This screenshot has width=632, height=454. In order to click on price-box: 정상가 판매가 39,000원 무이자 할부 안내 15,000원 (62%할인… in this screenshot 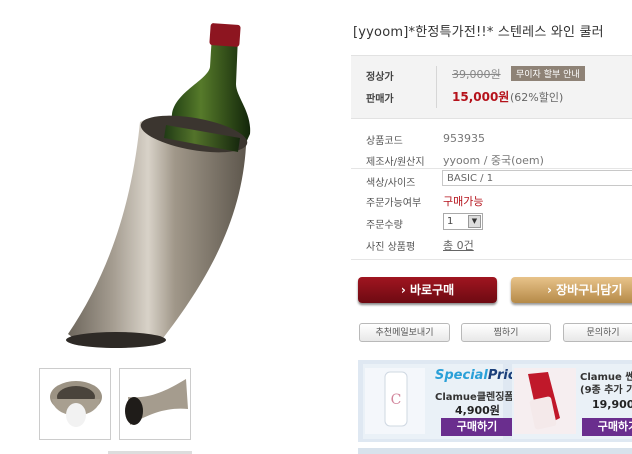, I will do `click(491, 87)`.